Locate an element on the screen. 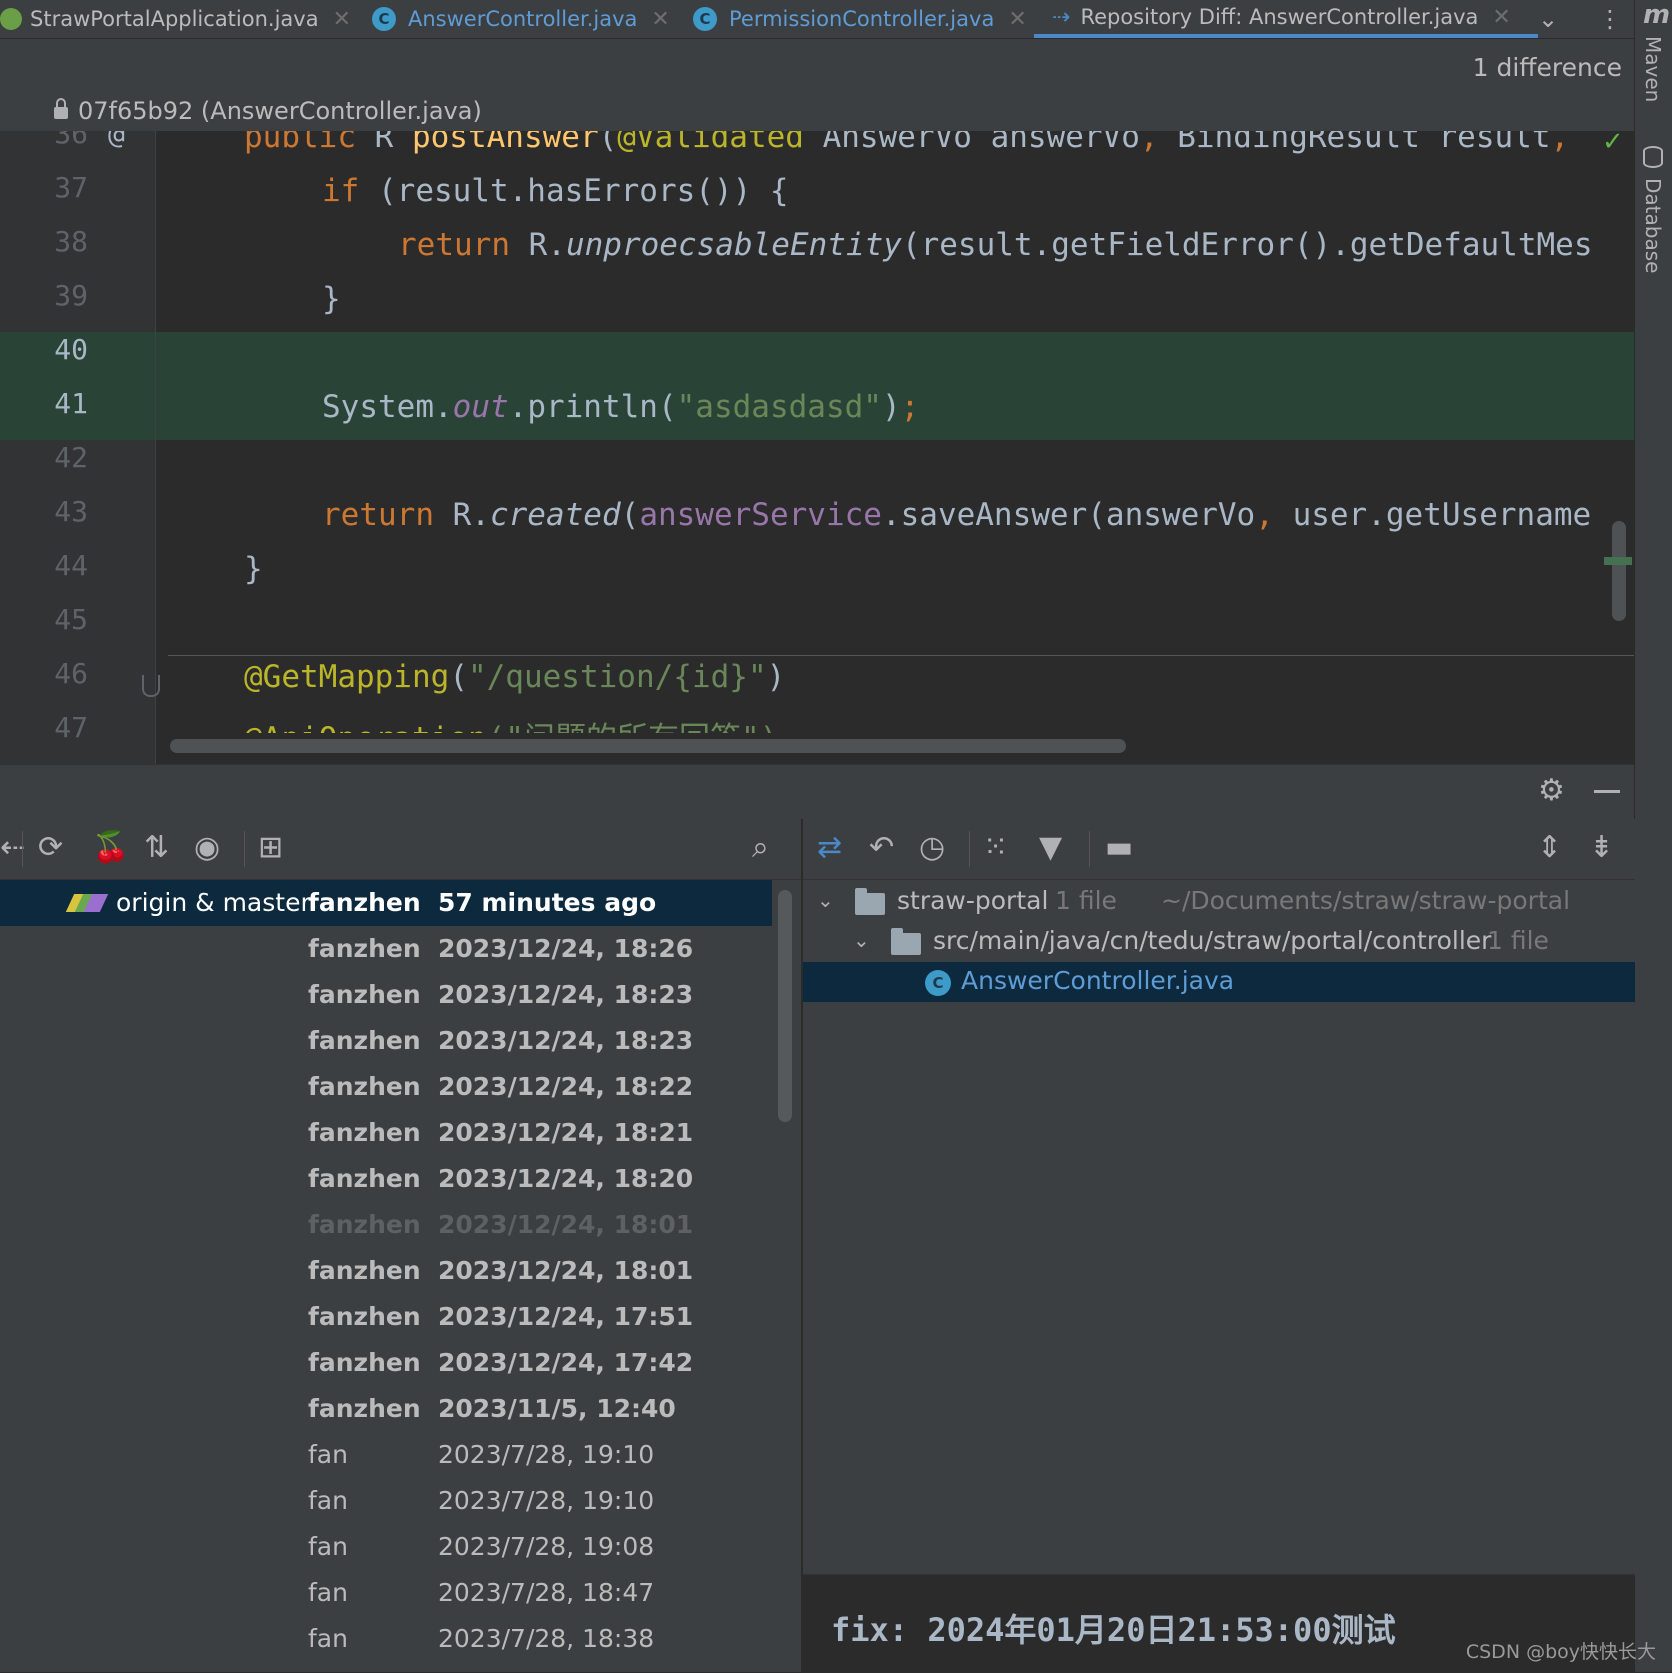 This screenshot has width=1672, height=1673. commit-row: fan 2023/7/28, 18:47 is located at coordinates (386, 1593).